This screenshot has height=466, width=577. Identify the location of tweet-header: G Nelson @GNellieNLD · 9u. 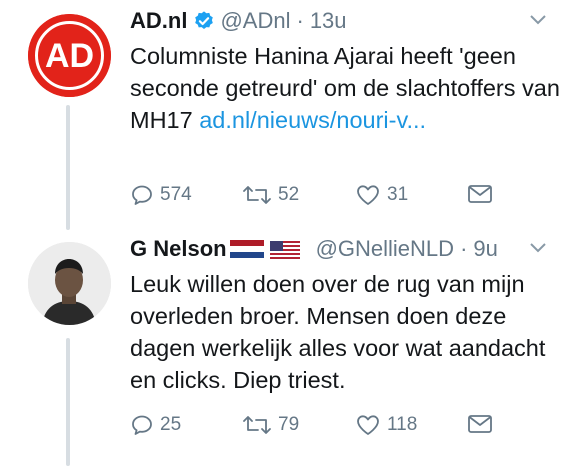
(314, 249).